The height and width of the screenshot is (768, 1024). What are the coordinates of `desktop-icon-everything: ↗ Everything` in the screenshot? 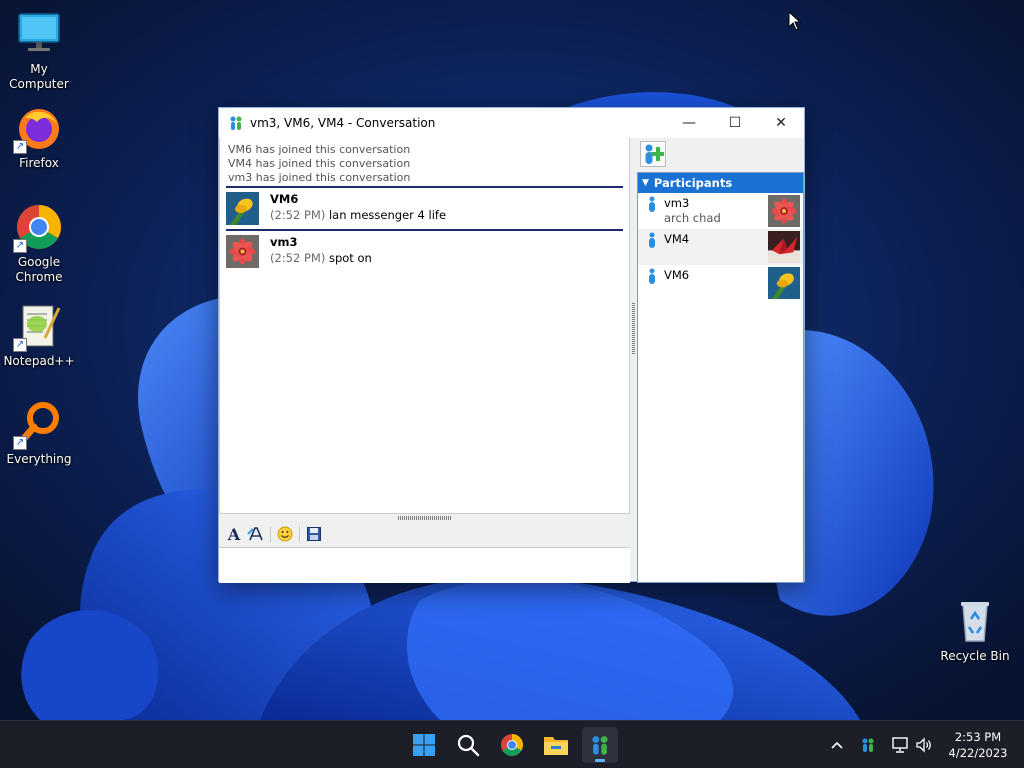 It's located at (39, 433).